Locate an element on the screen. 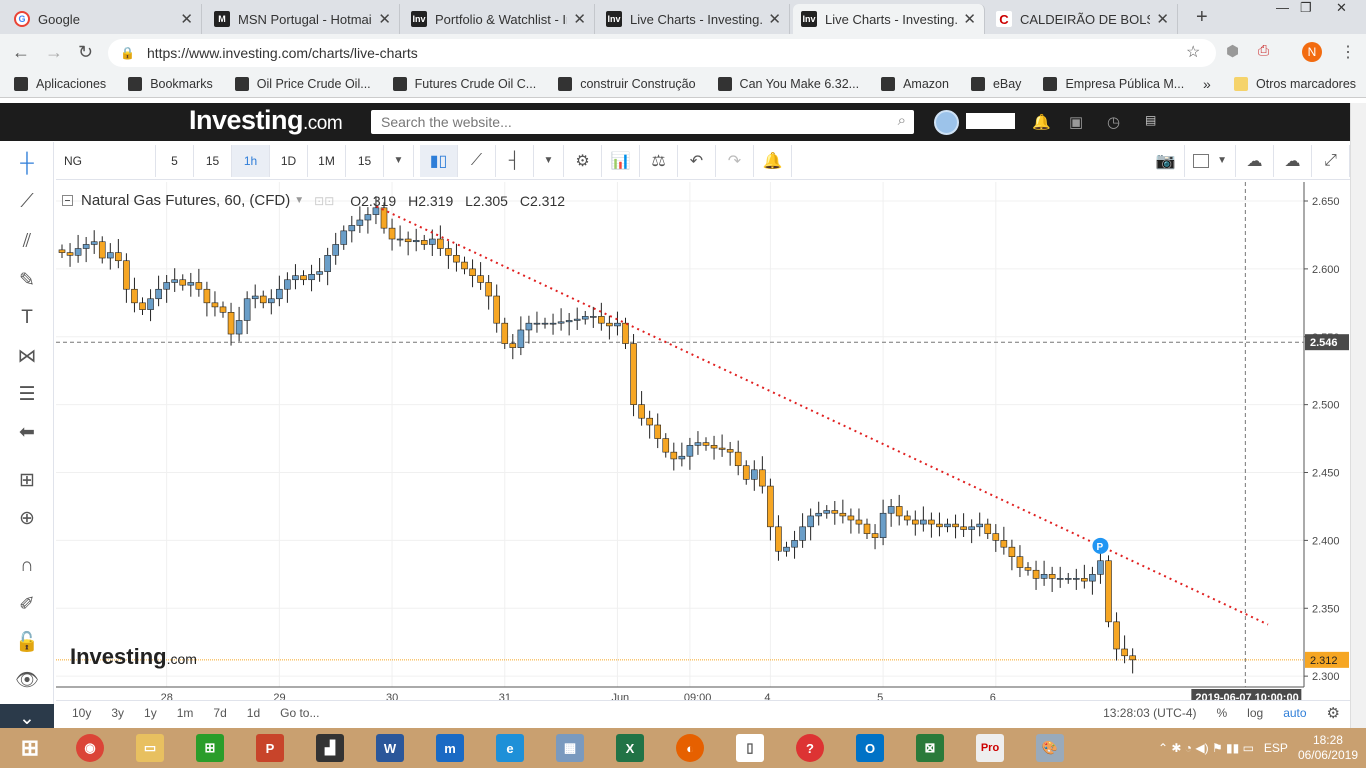  expand-icon: ⤢ is located at coordinates (1331, 160).